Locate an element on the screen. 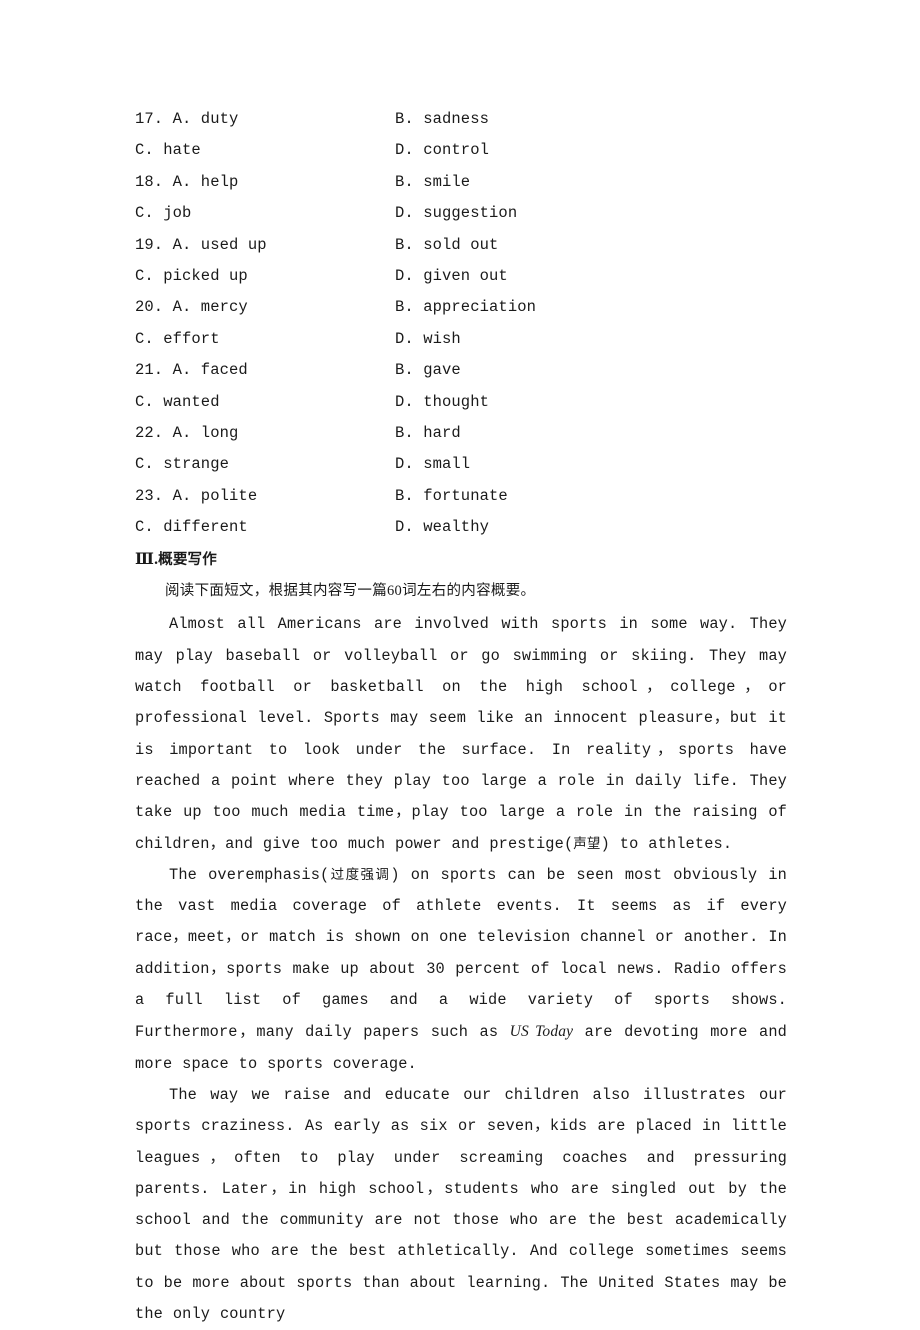  table-row: C. strange D. small is located at coordinates (461, 464).